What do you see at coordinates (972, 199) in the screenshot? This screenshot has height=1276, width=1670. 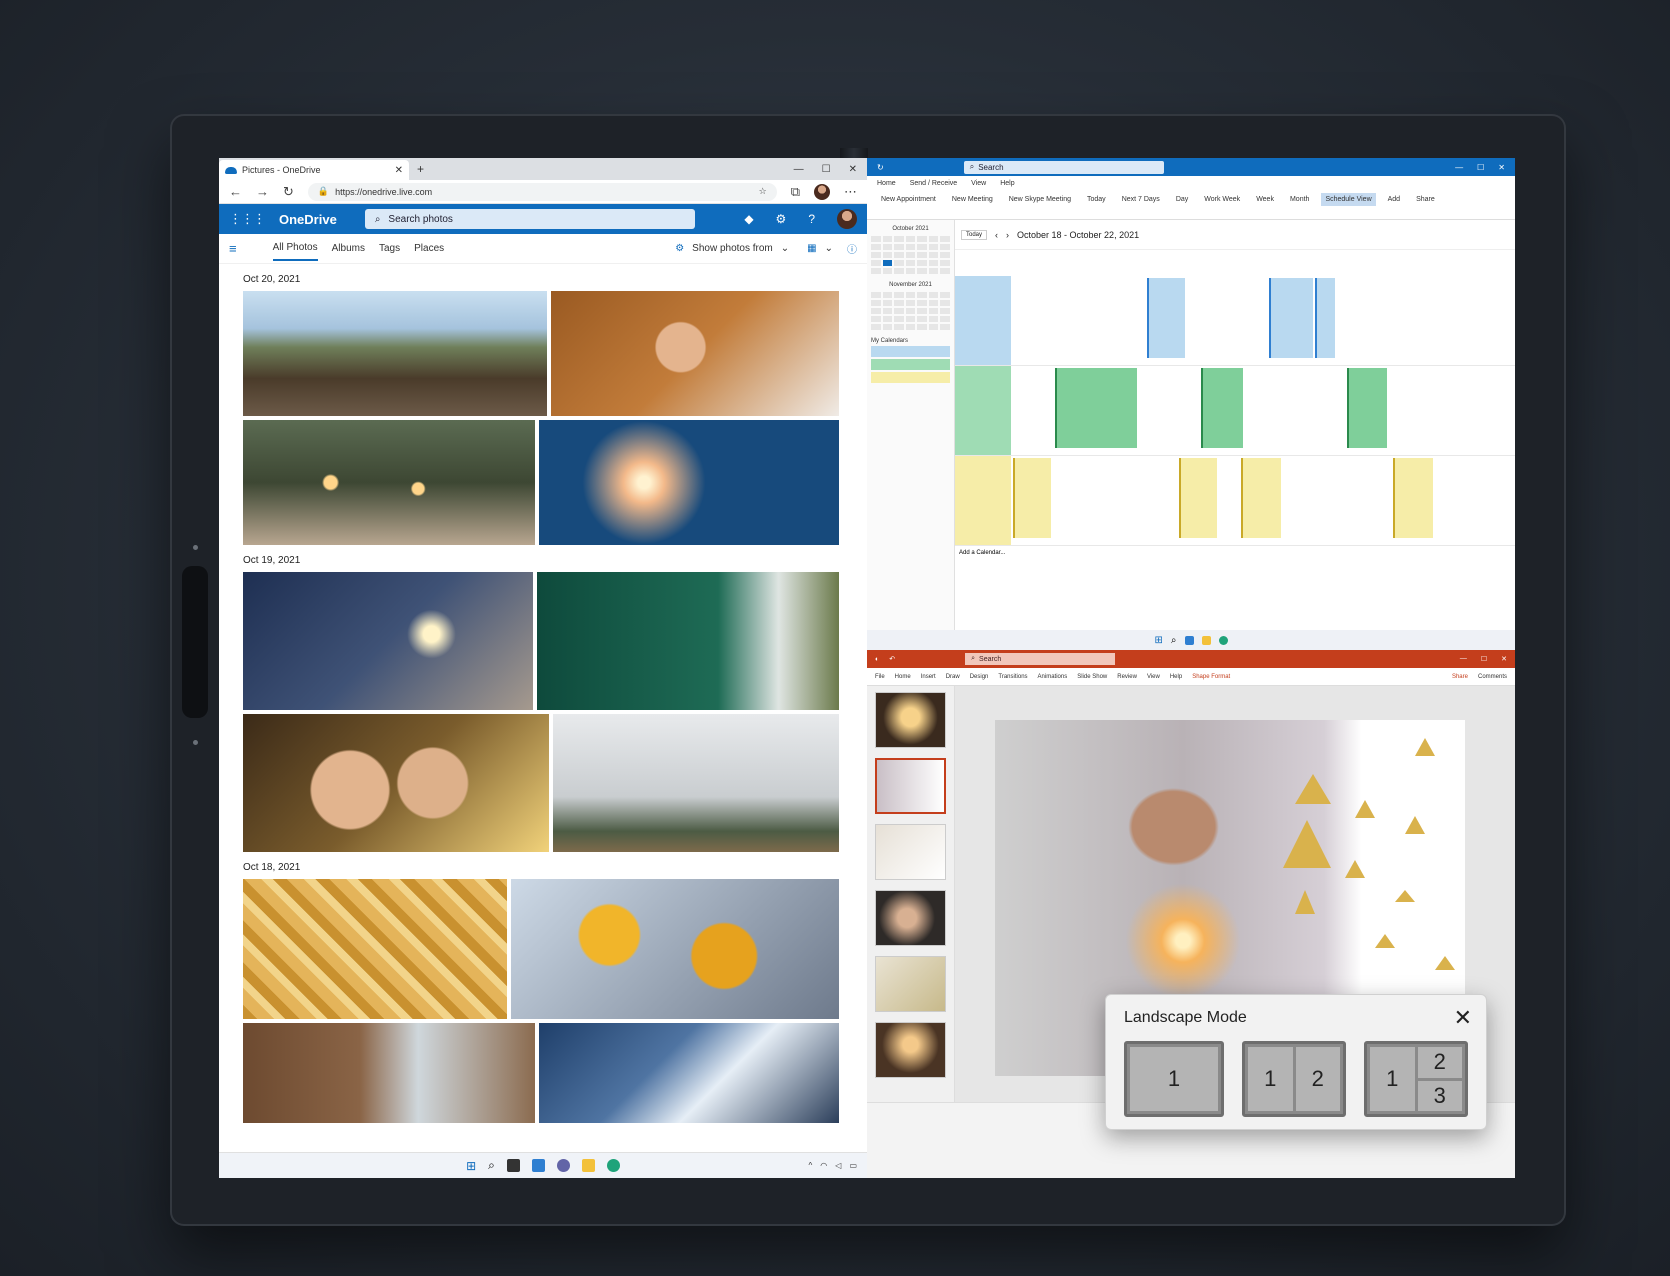 I see `new-meeting-button: New Meeting` at bounding box center [972, 199].